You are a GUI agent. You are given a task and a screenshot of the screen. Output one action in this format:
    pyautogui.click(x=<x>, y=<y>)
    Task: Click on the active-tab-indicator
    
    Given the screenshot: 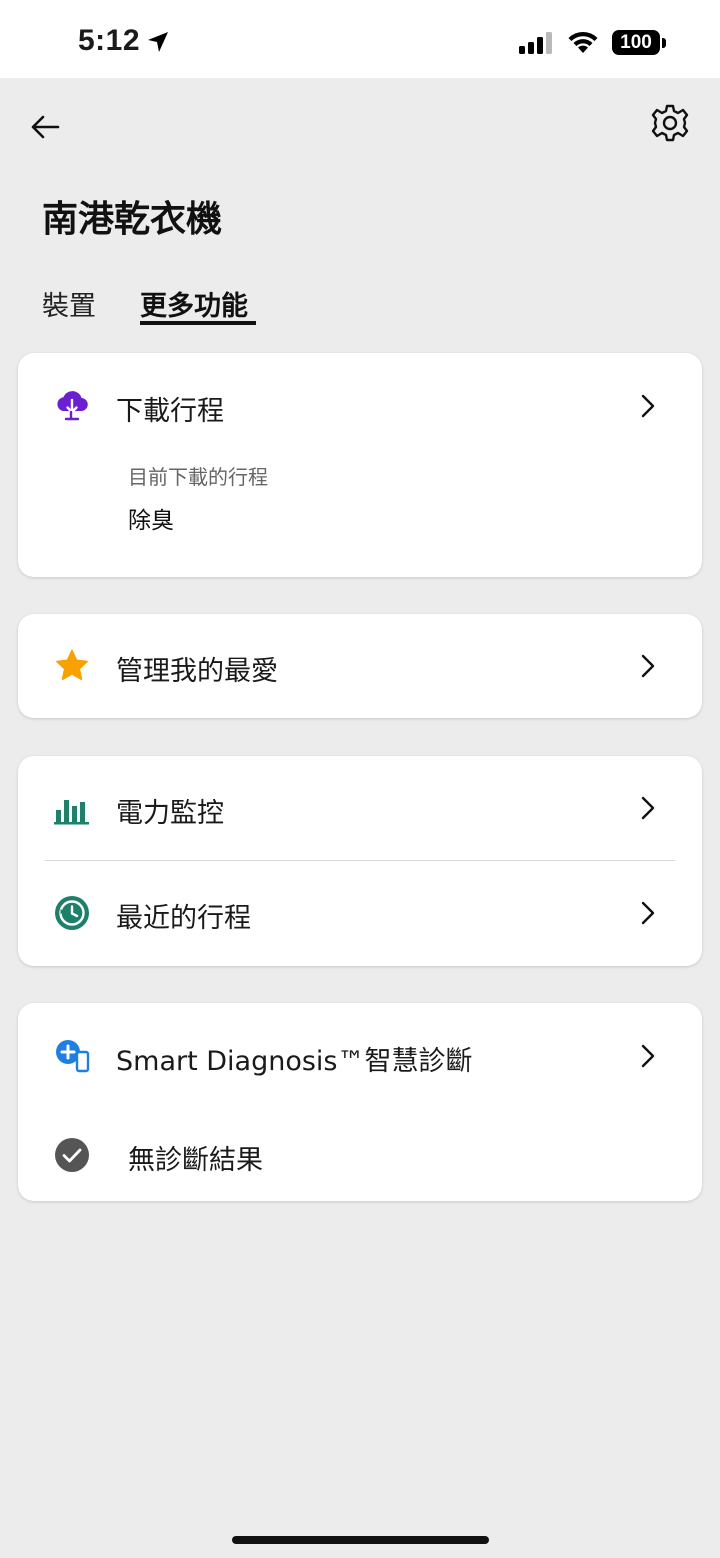 What is the action you would take?
    pyautogui.click(x=198, y=323)
    